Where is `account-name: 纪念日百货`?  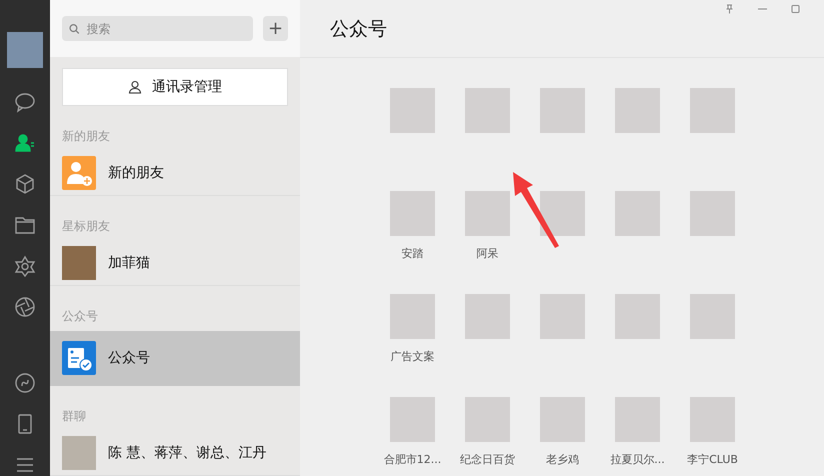 account-name: 纪念日百货 is located at coordinates (487, 459).